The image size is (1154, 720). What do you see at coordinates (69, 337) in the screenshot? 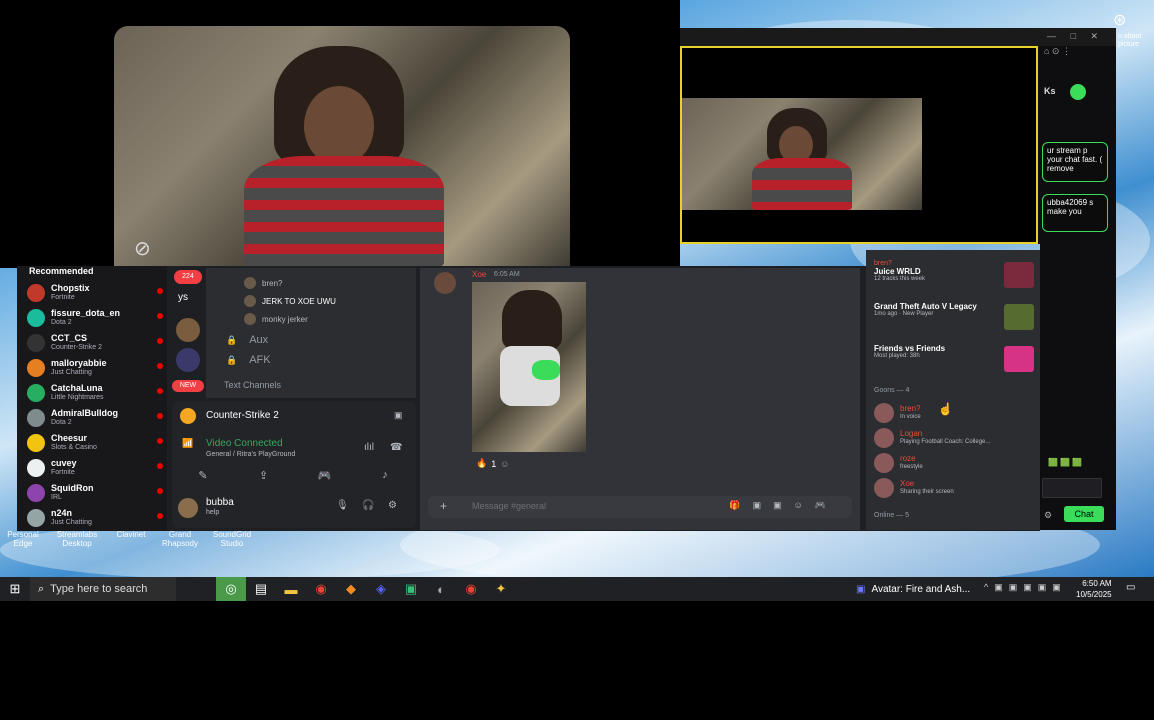
I see `channel-name: CCT_CS` at bounding box center [69, 337].